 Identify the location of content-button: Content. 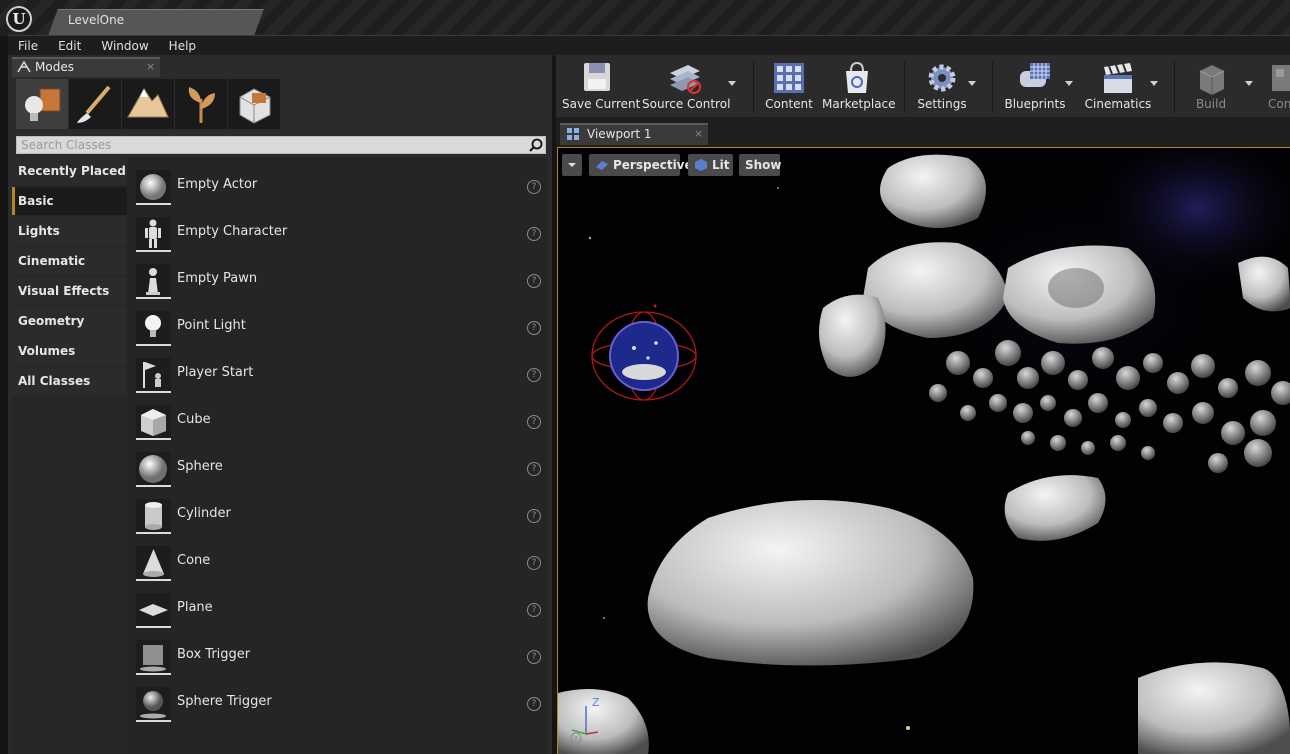
(789, 87).